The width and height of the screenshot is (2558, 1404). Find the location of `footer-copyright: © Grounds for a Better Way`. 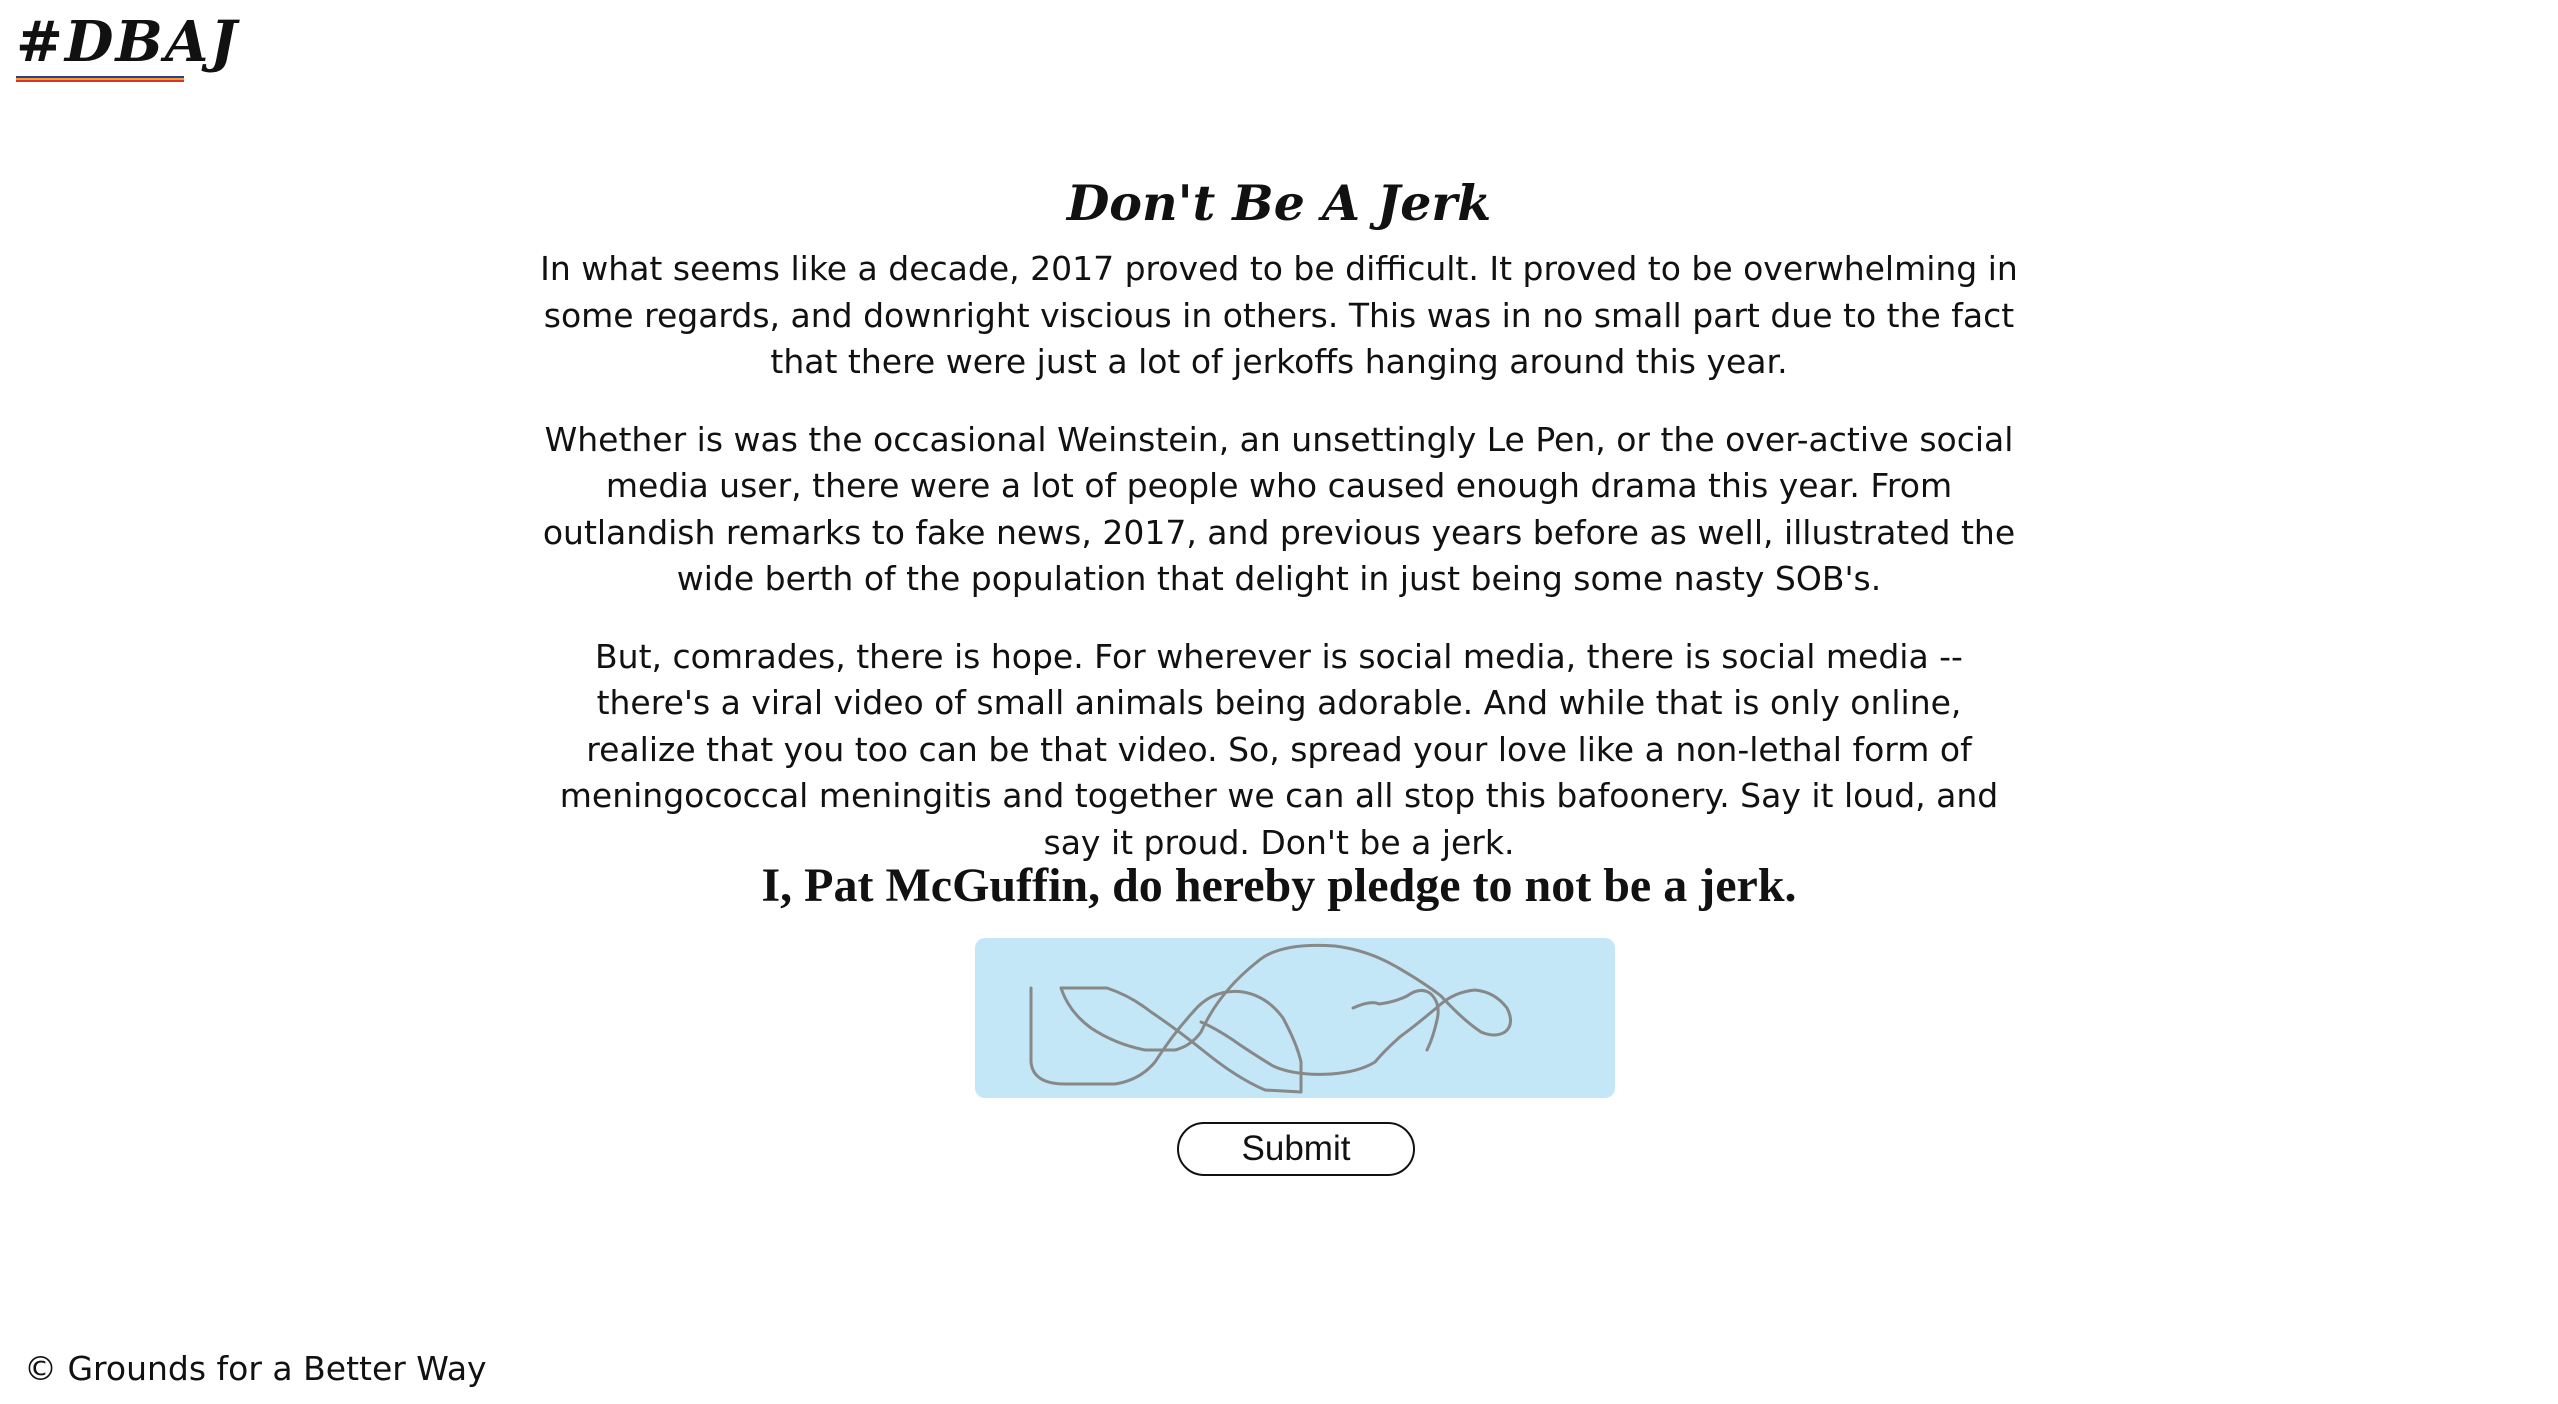

footer-copyright: © Grounds for a Better Way is located at coordinates (255, 1368).